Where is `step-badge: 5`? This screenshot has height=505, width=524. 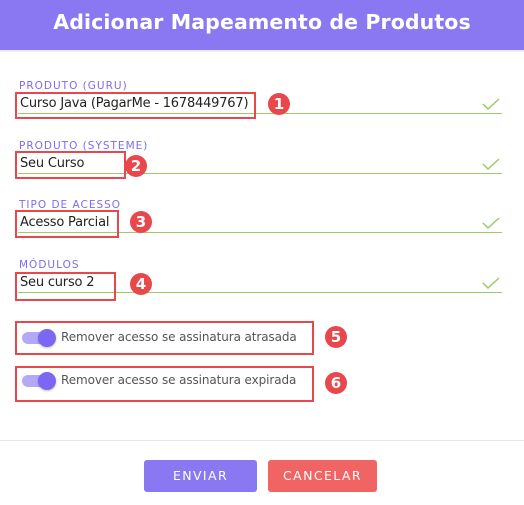 step-badge: 5 is located at coordinates (336, 337).